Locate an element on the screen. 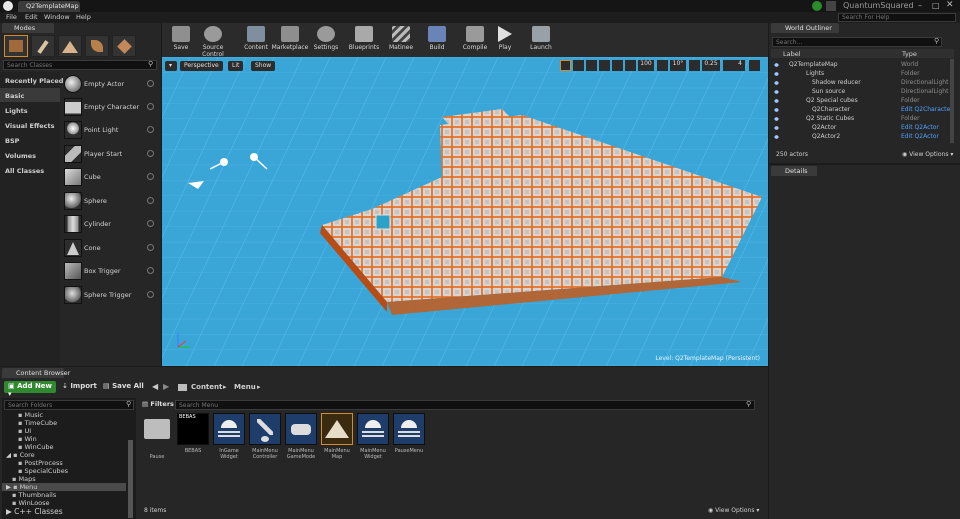  menu-file: File is located at coordinates (11, 17).